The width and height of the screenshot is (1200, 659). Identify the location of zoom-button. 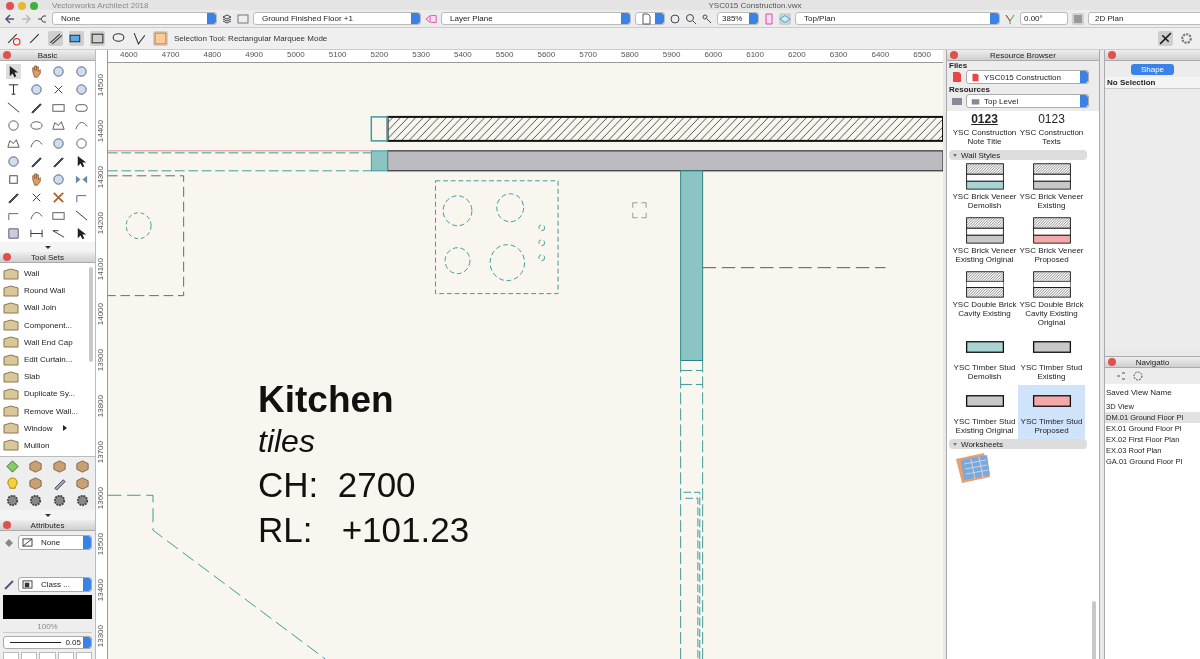
(34, 6).